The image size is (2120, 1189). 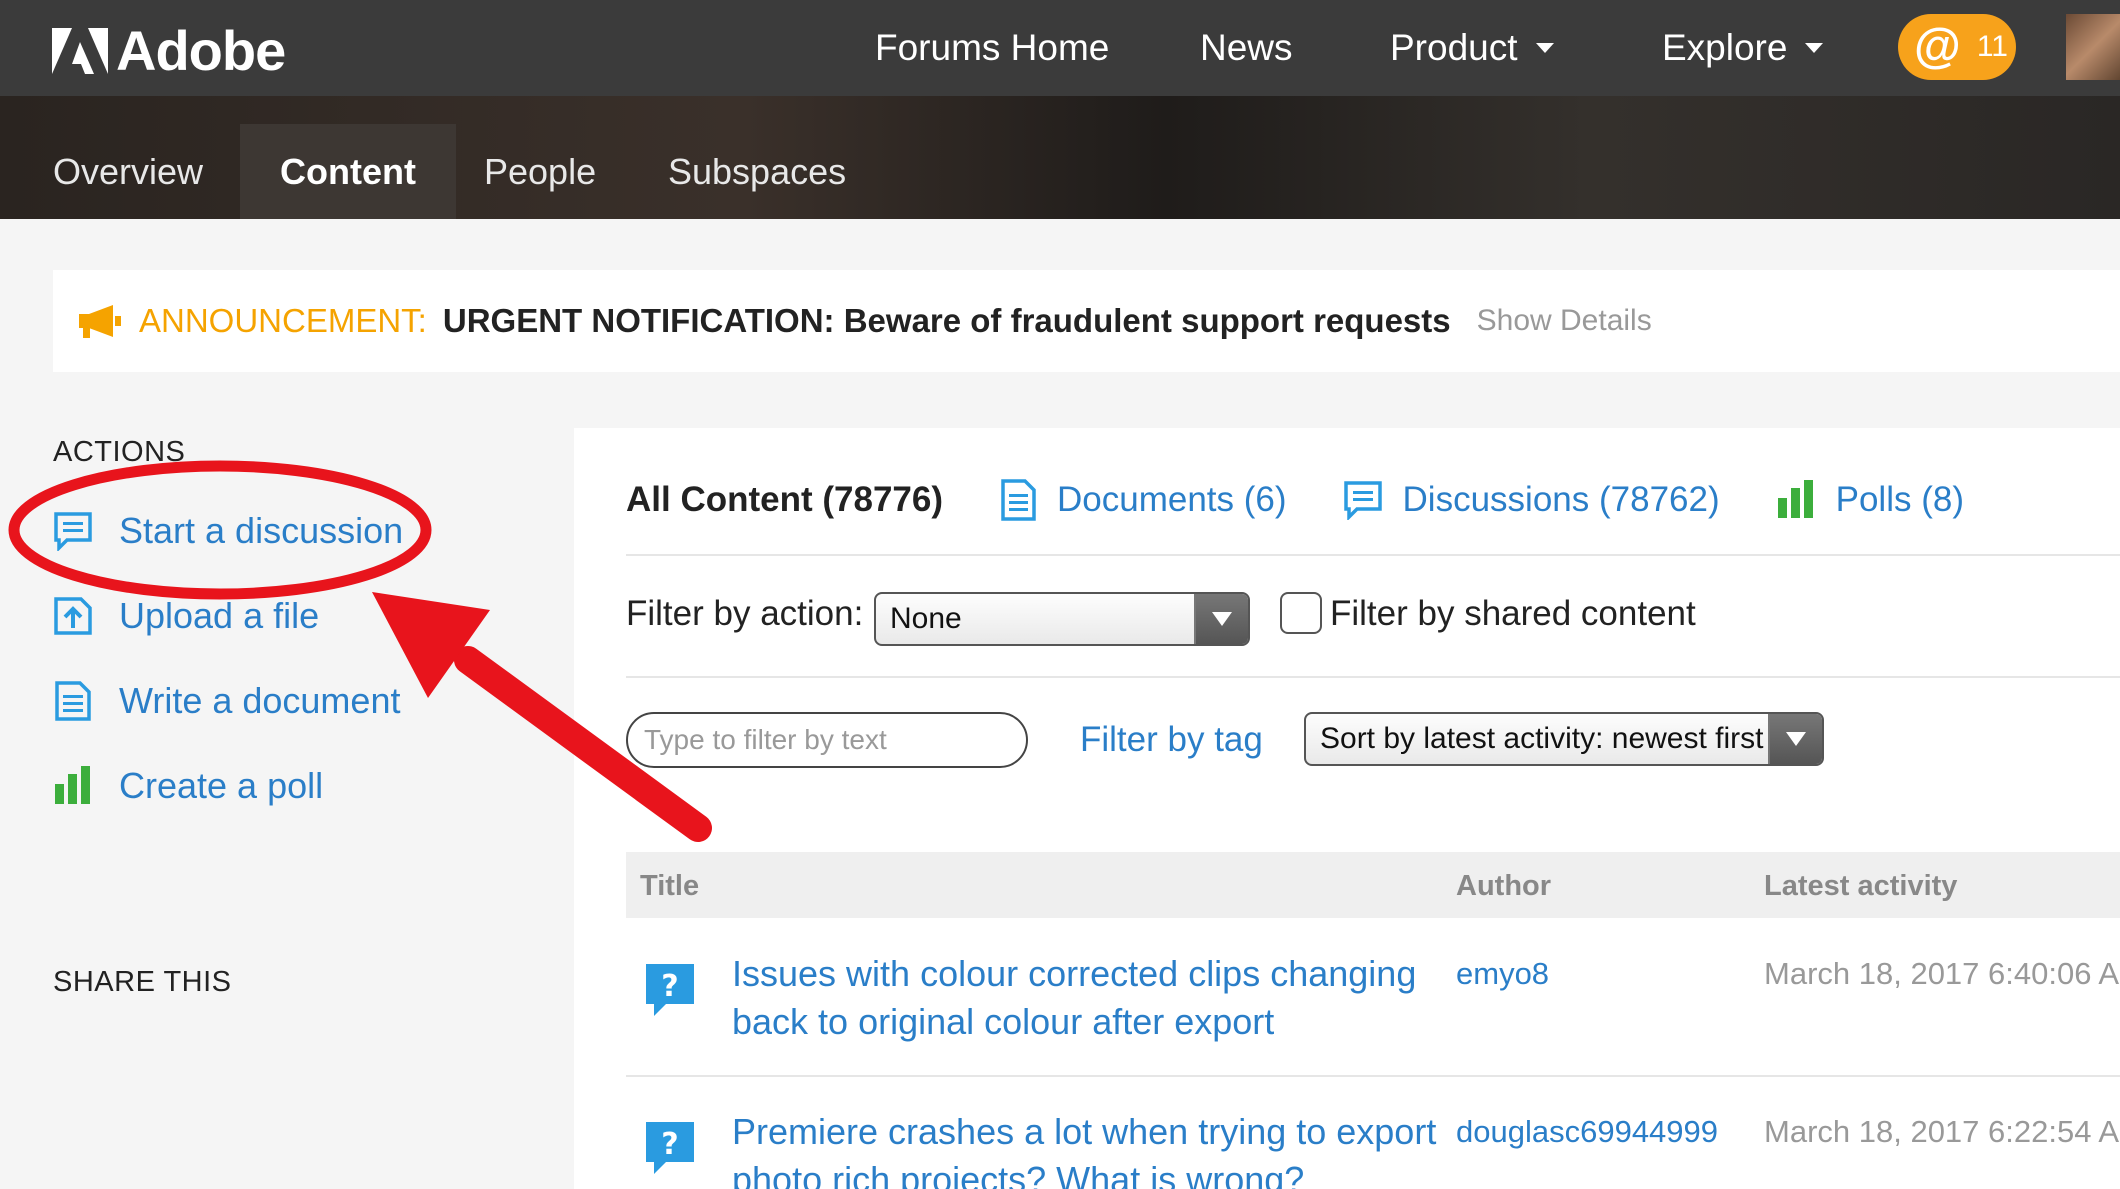 What do you see at coordinates (1992, 46) in the screenshot?
I see `notification-count: 11` at bounding box center [1992, 46].